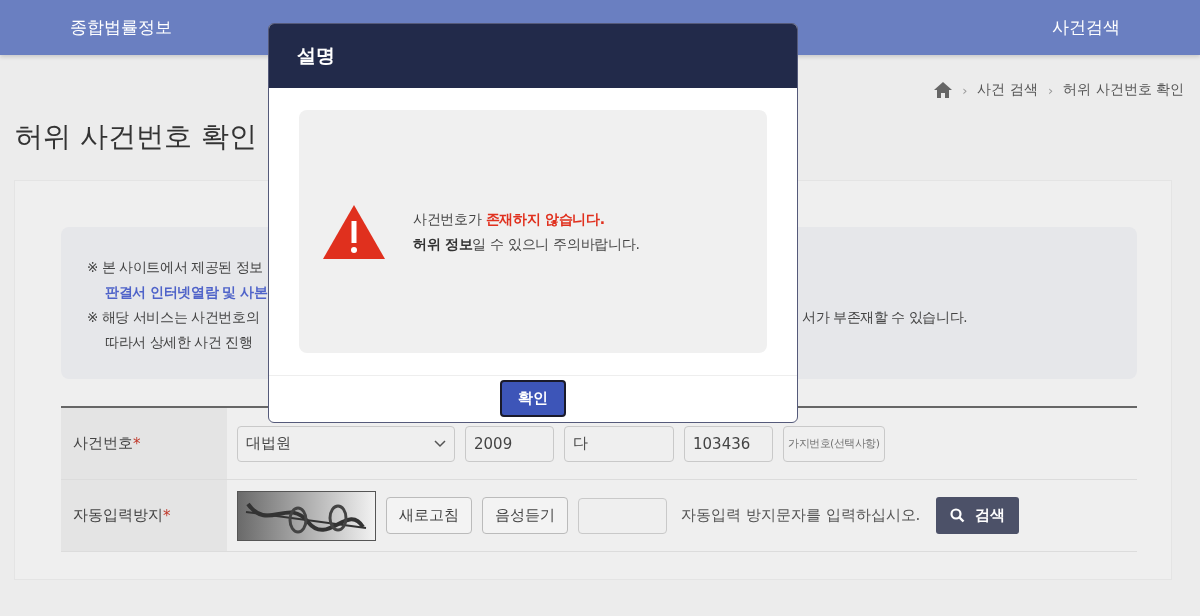 The width and height of the screenshot is (1200, 616). Describe the element at coordinates (178, 341) in the screenshot. I see `notice-text: 따라서 상세한 사건 진행` at that location.